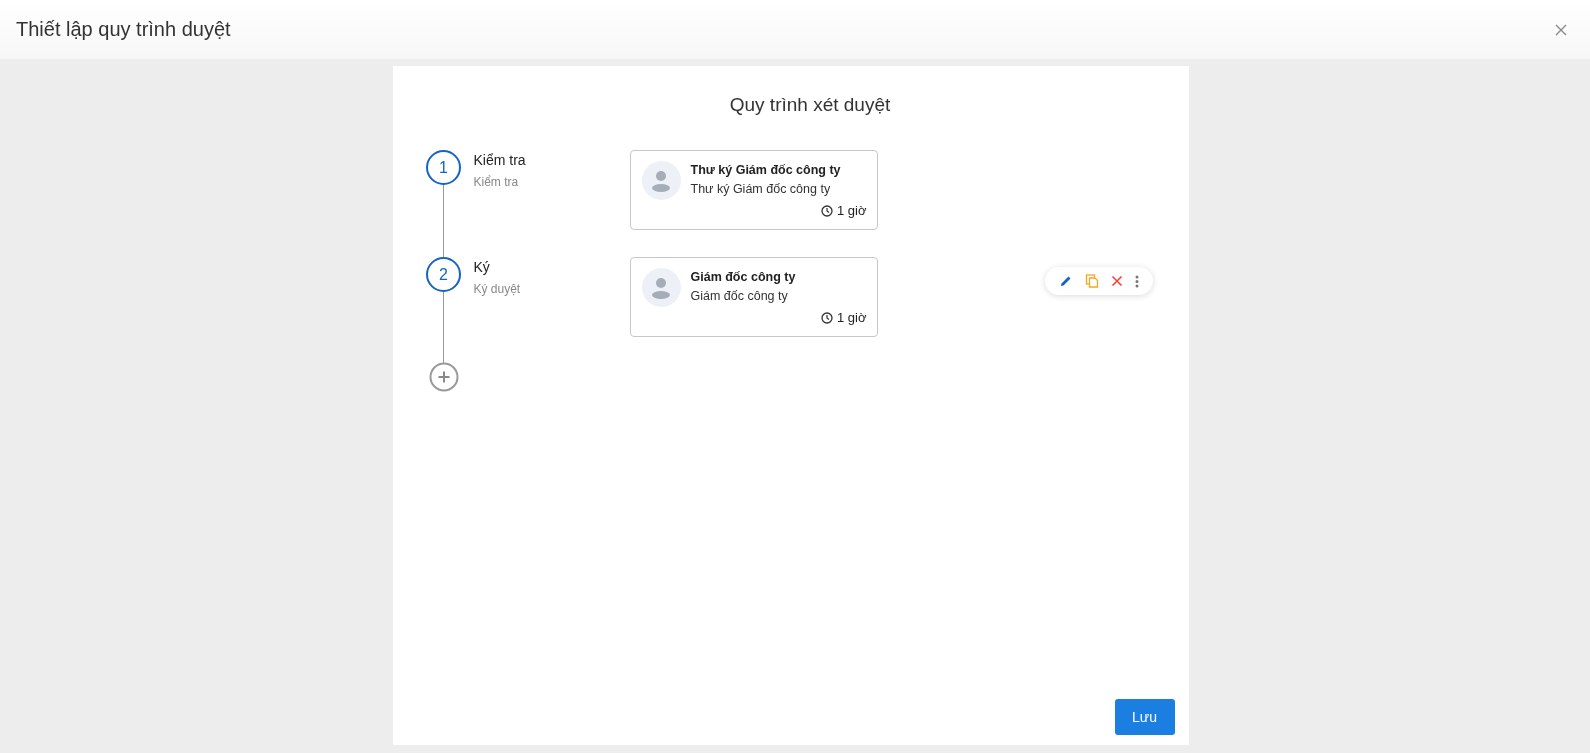 The image size is (1590, 753). Describe the element at coordinates (443, 167) in the screenshot. I see `step-number: 1` at that location.